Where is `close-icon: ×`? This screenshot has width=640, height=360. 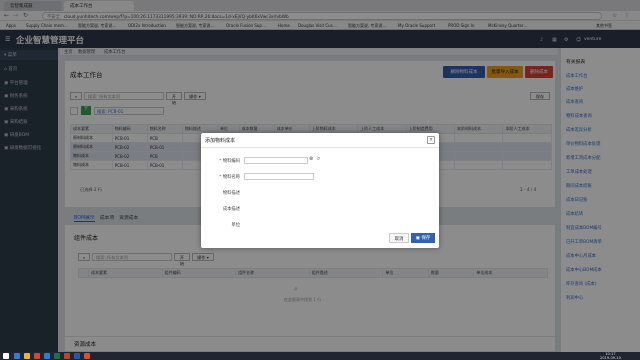
close-icon: × is located at coordinates (431, 140).